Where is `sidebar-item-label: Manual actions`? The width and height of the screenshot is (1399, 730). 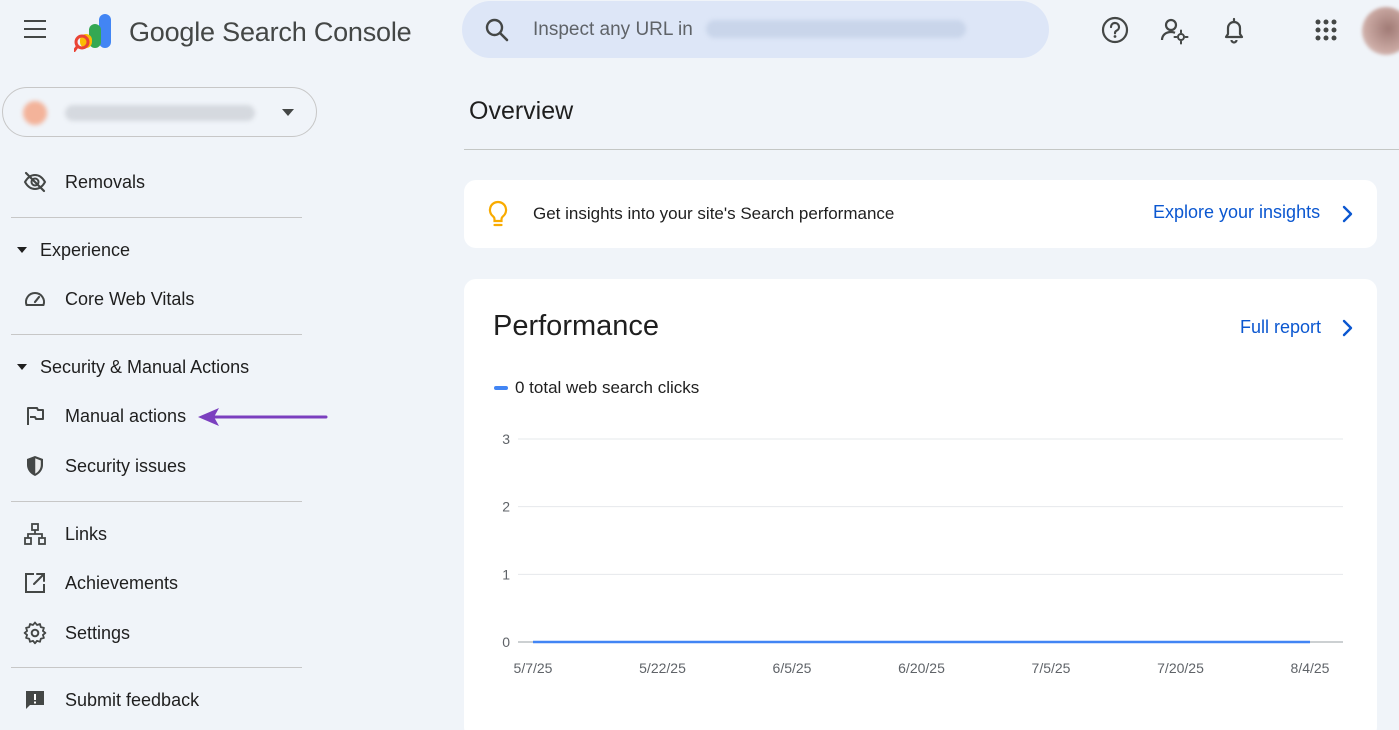 sidebar-item-label: Manual actions is located at coordinates (126, 415).